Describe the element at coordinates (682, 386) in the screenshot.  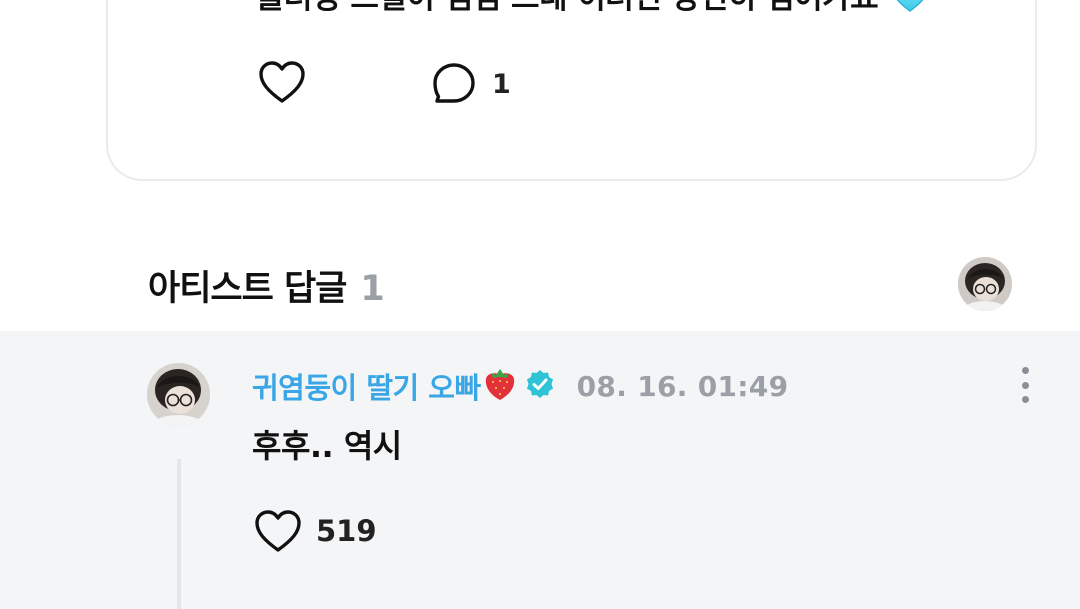
I see `reply-timestamp: 08. 16. 01:49` at that location.